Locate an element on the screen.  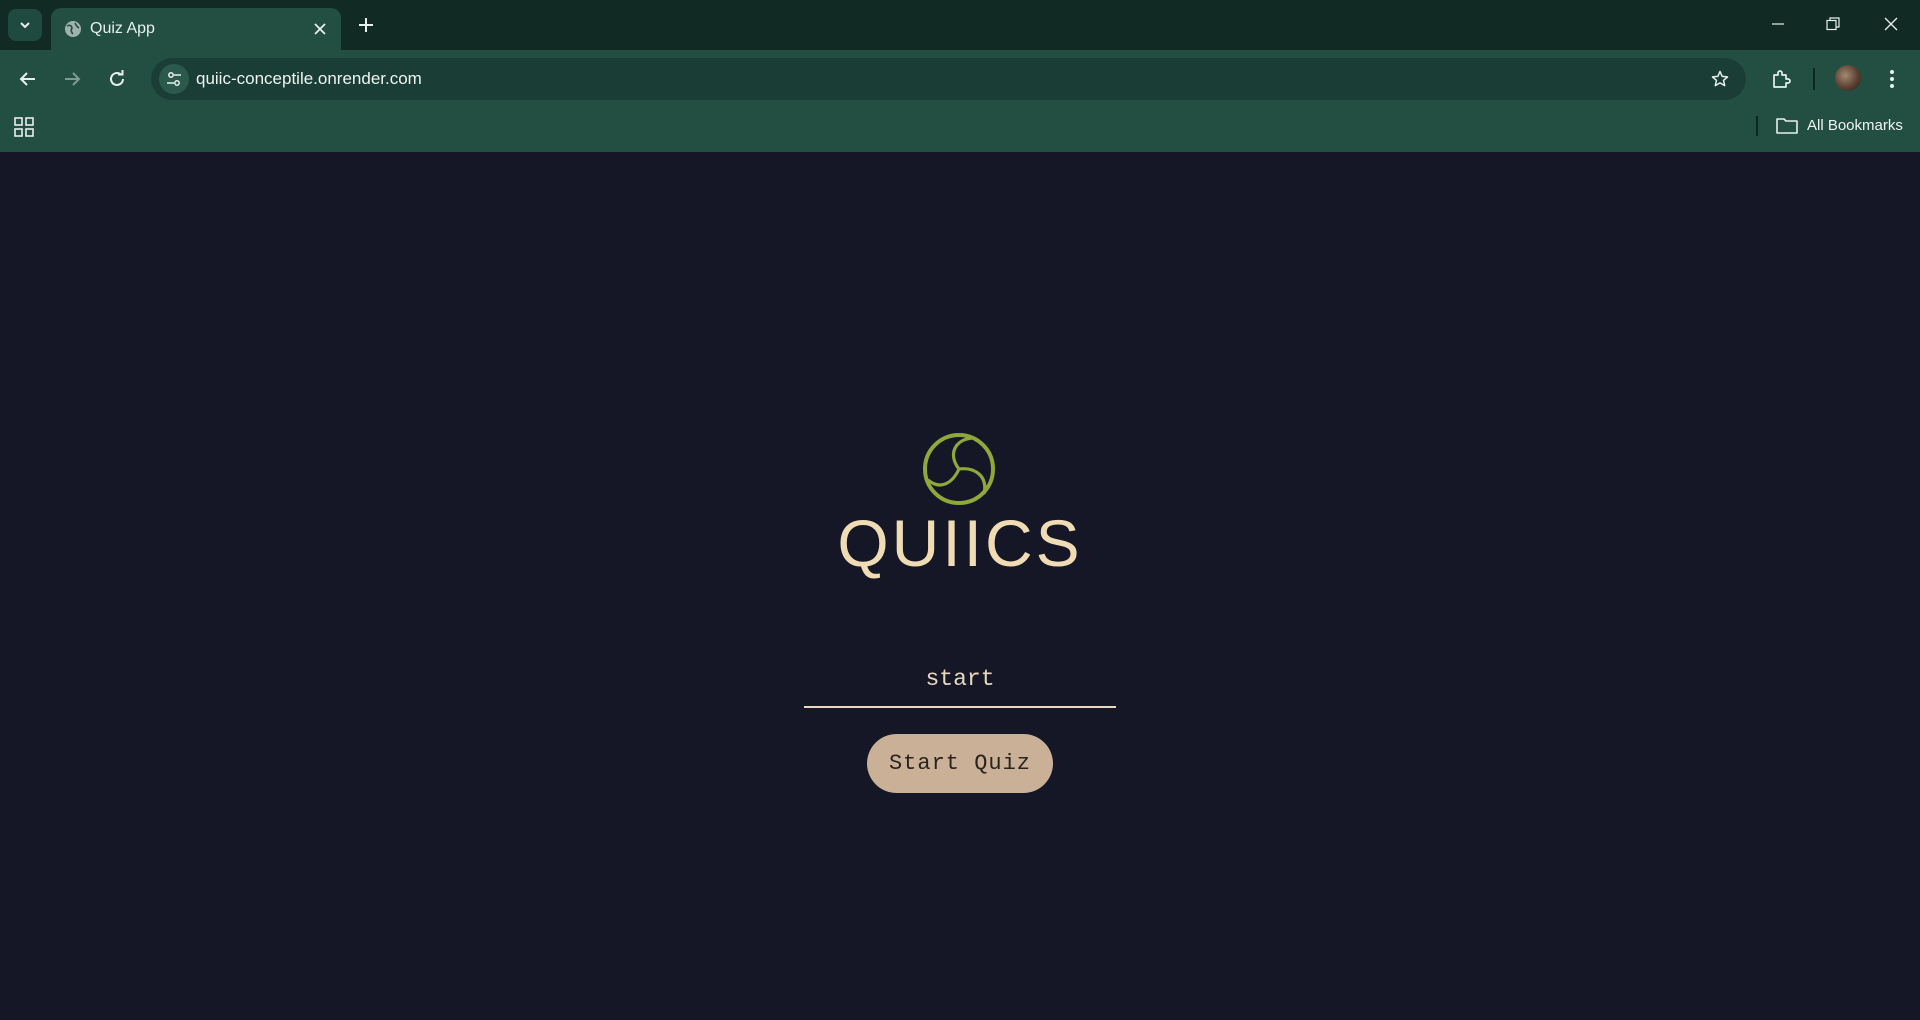
tab-title: Quiz App is located at coordinates (122, 28).